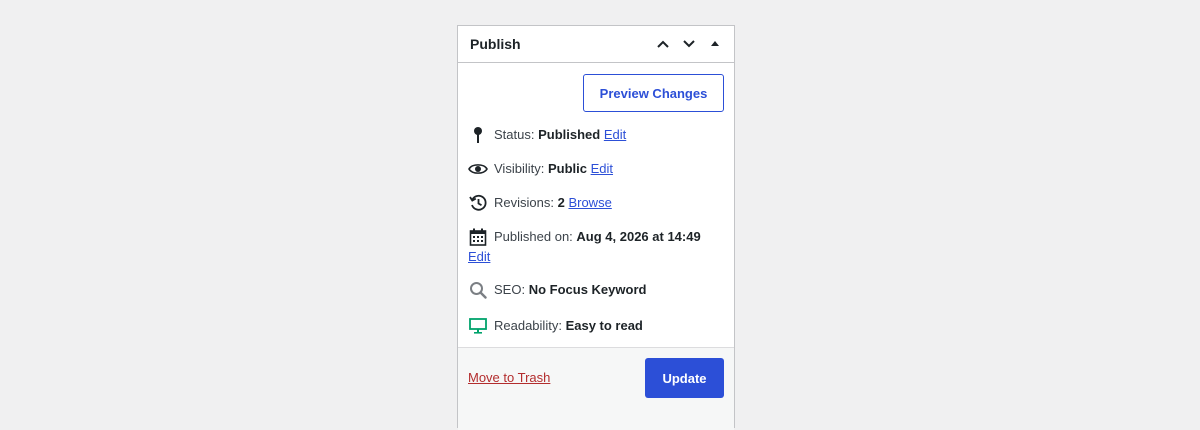 The image size is (1200, 430). What do you see at coordinates (596, 388) in the screenshot?
I see `publish-footer: Move to Trash Update` at bounding box center [596, 388].